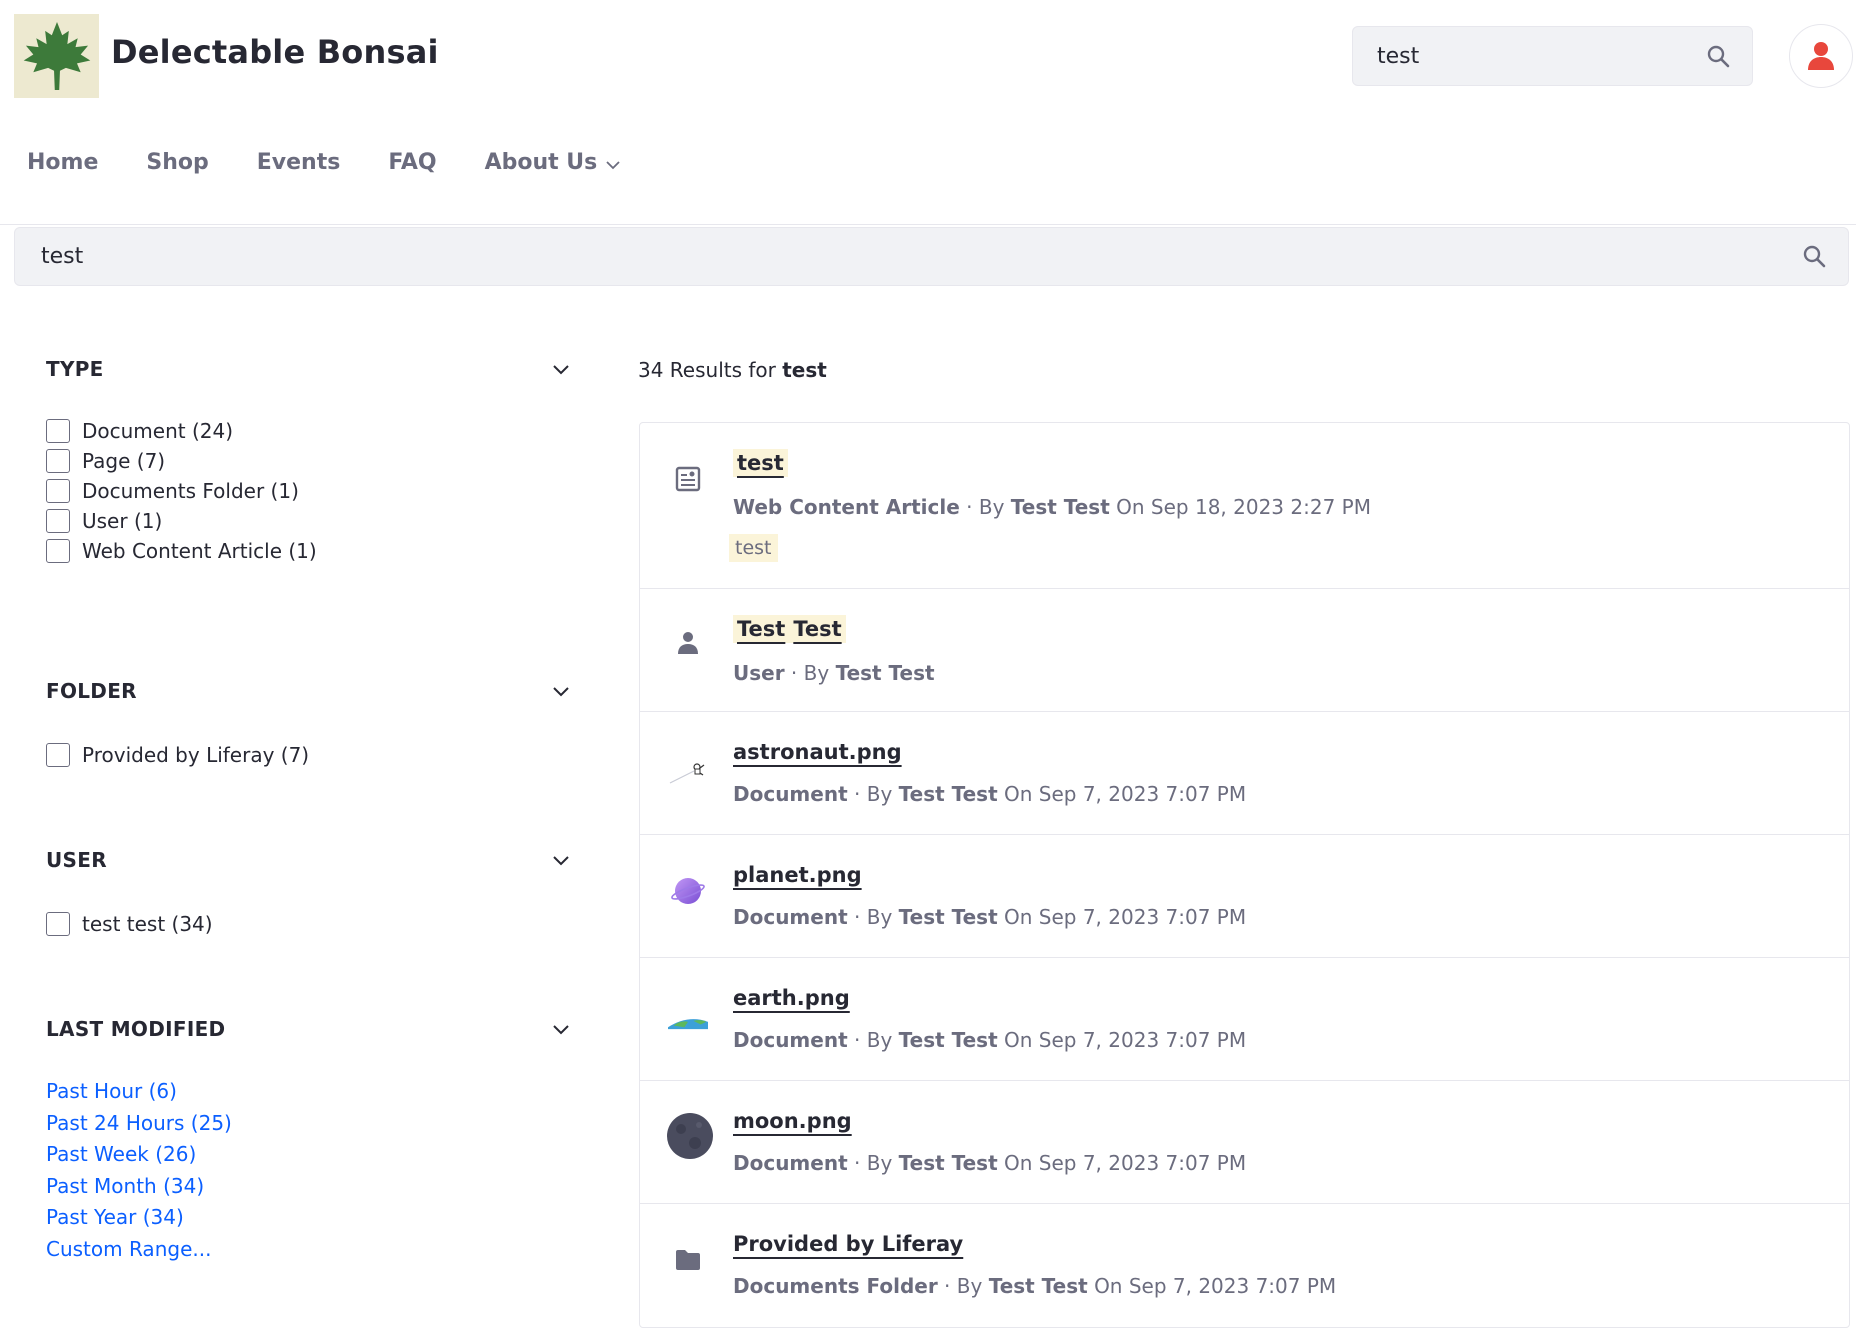 The height and width of the screenshot is (1328, 1856). Describe the element at coordinates (177, 162) in the screenshot. I see `nav-item-shop: Shop` at that location.